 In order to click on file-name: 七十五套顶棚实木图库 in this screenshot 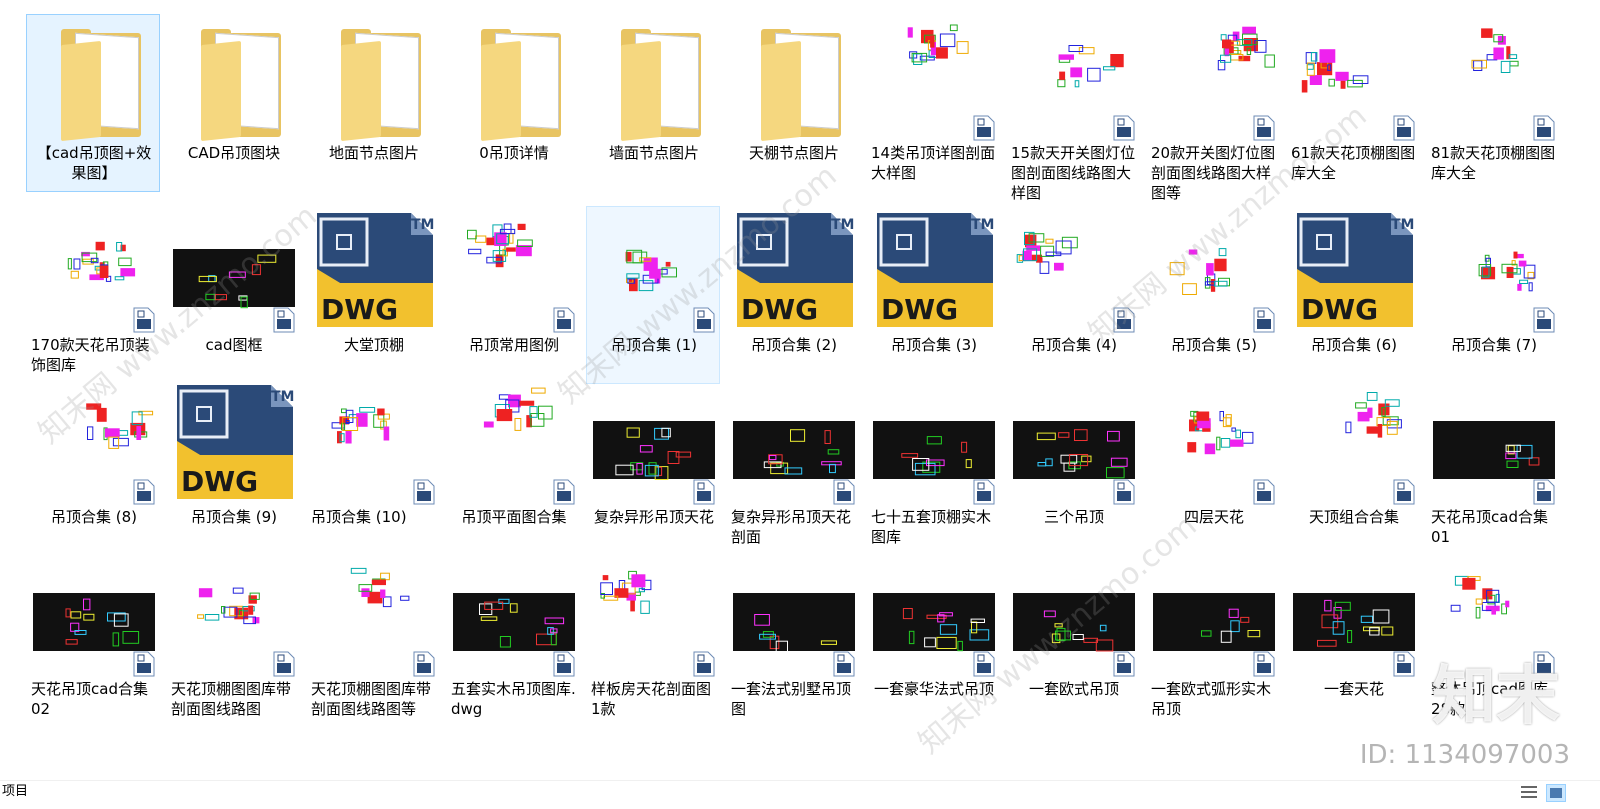, I will do `click(931, 527)`.